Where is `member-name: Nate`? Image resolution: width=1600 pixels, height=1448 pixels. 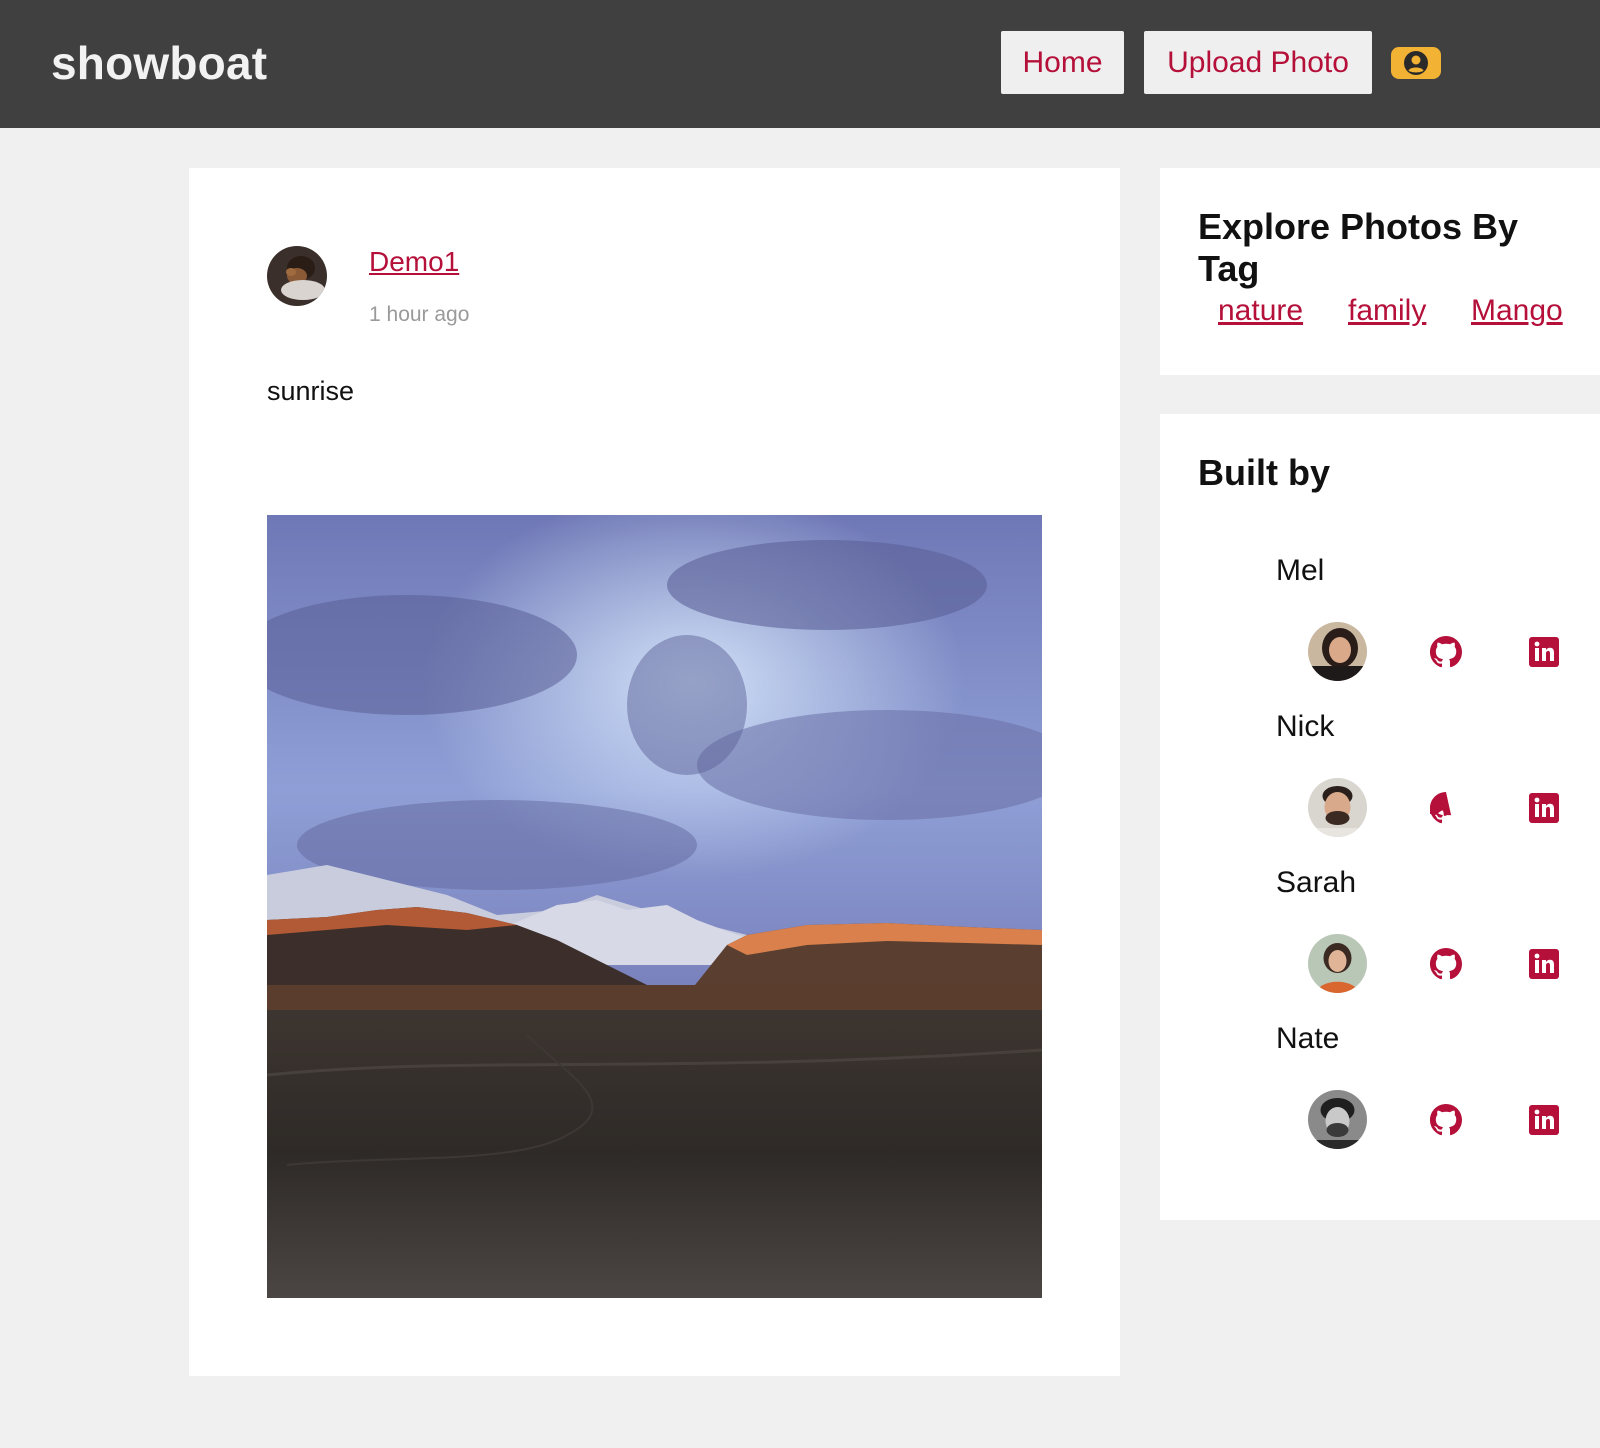 member-name: Nate is located at coordinates (1308, 1038).